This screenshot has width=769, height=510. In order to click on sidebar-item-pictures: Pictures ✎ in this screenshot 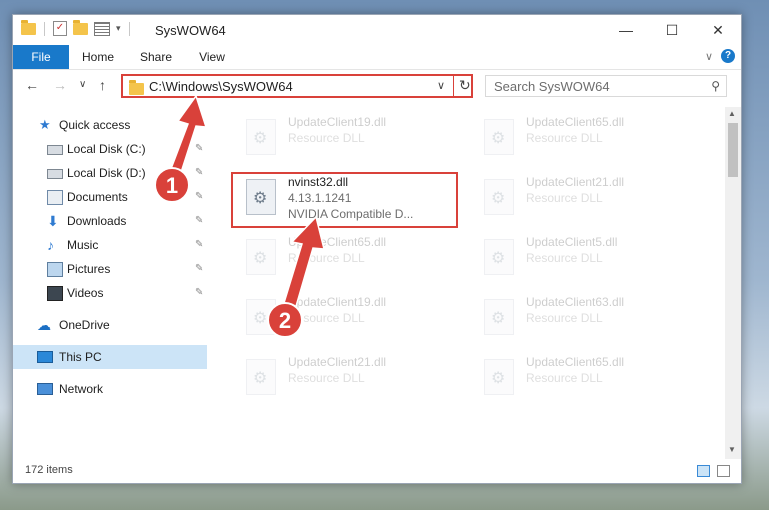, I will do `click(110, 269)`.